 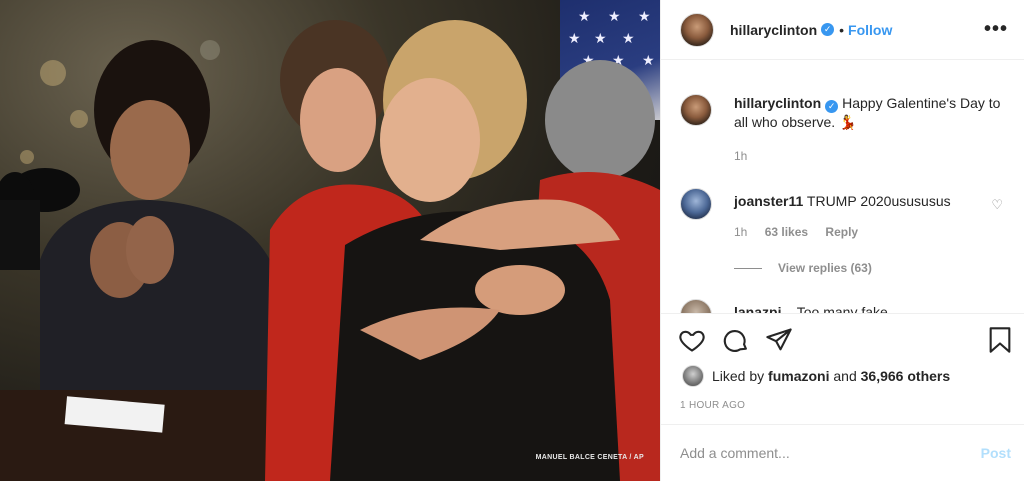 I want to click on post-timestamp: 1 HOUR AGO, so click(x=712, y=405).